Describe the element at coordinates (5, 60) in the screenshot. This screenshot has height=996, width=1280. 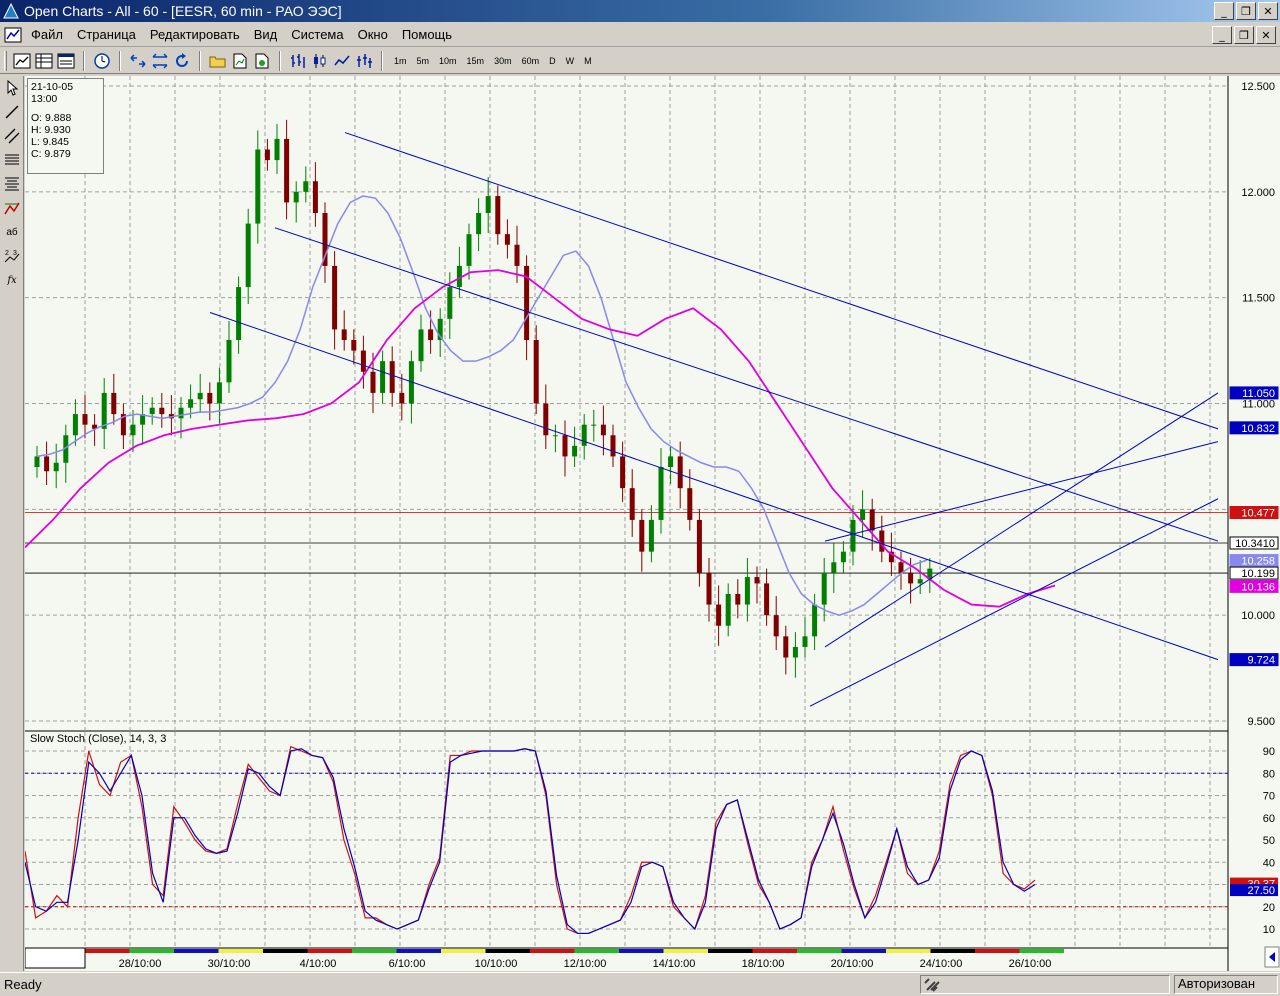
I see `toolbar-grip` at that location.